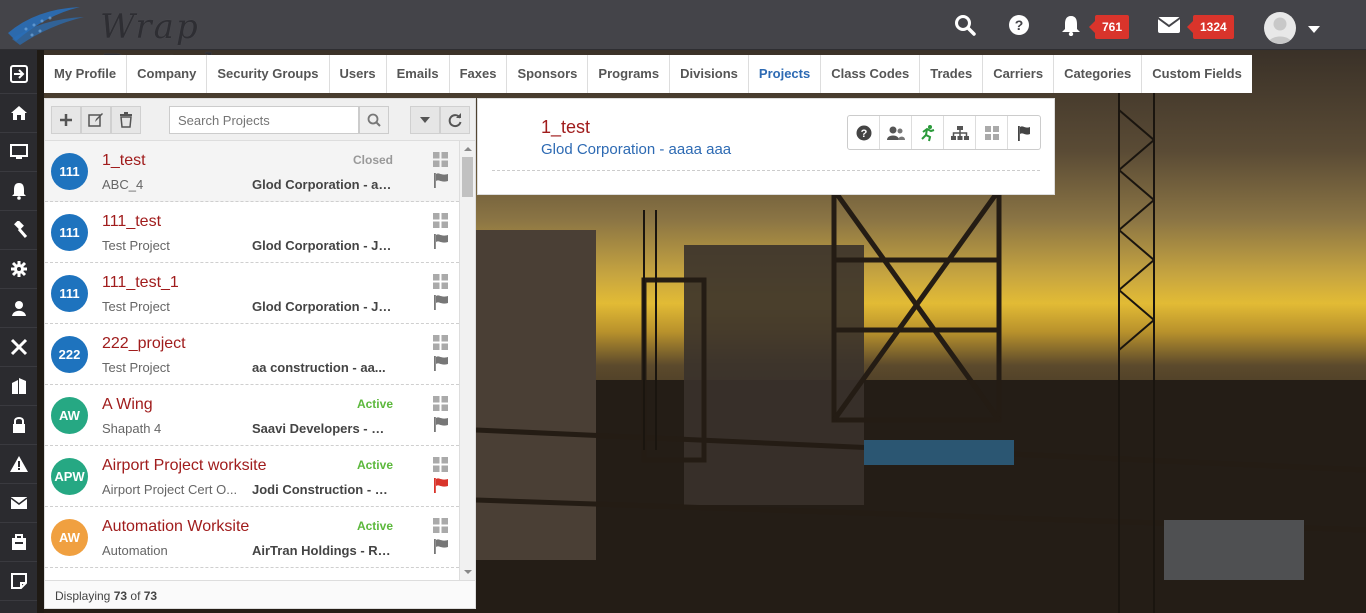  What do you see at coordinates (709, 74) in the screenshot?
I see `tab-divisions: Divisions` at bounding box center [709, 74].